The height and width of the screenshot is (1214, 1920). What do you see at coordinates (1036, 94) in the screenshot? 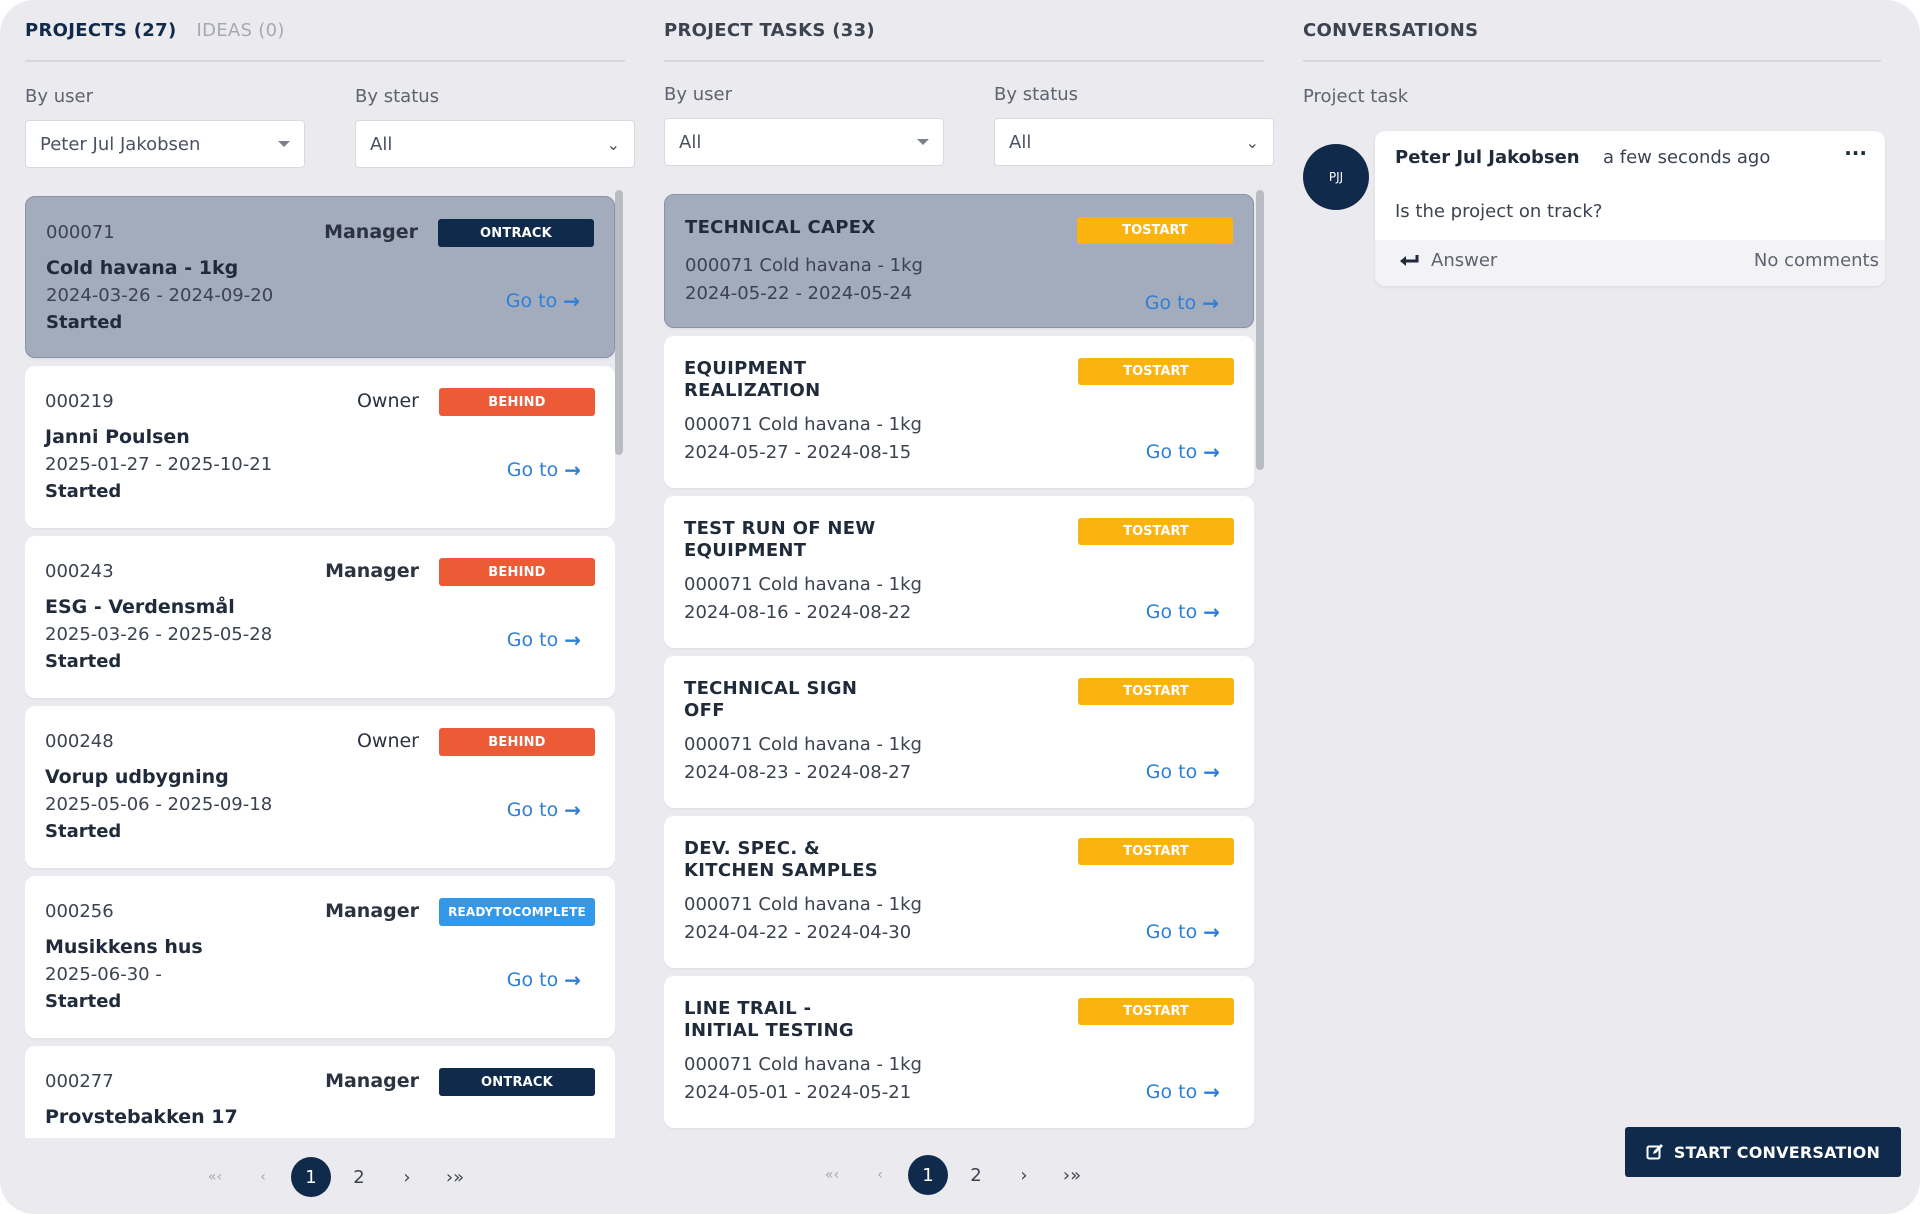
I see `filter-label: By status` at bounding box center [1036, 94].